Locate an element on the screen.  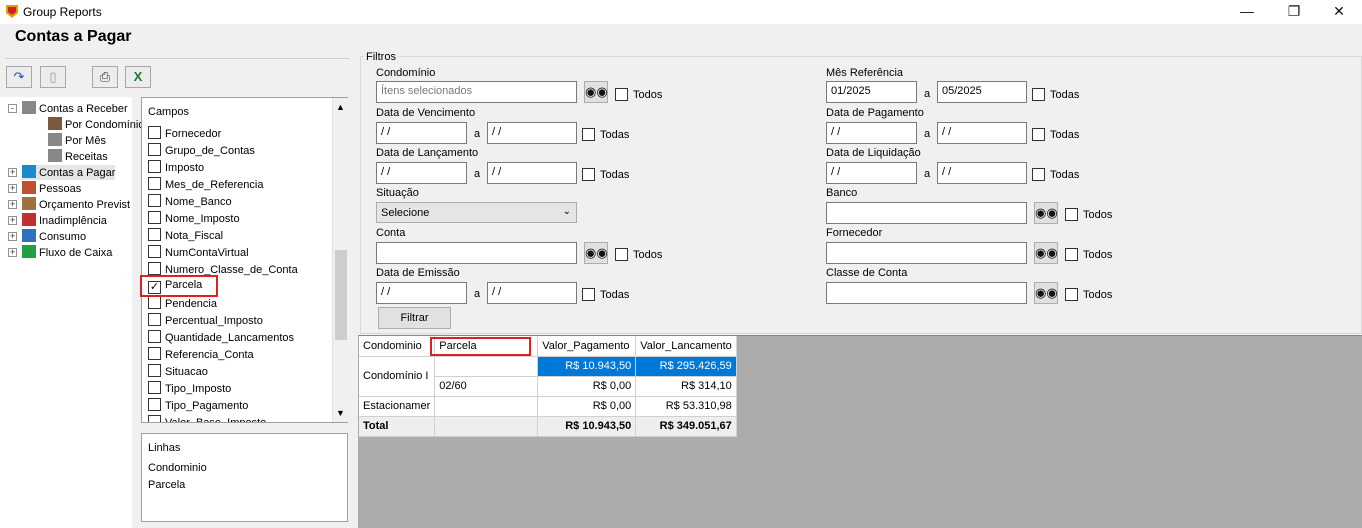
minimize-button: — is located at coordinates (1247, 12).